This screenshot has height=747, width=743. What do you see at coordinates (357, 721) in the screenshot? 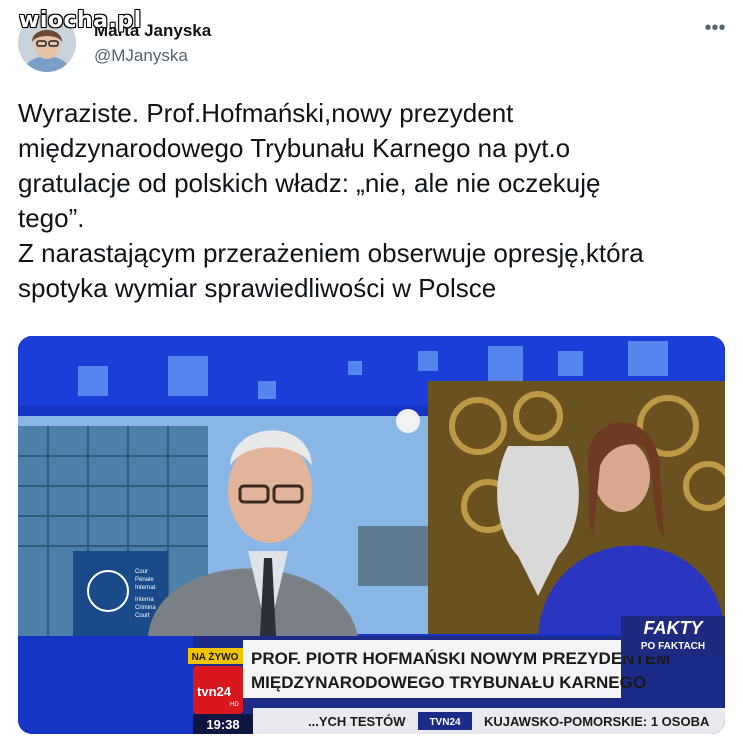
I see `ticker-left: ...YCH TESTÓW` at bounding box center [357, 721].